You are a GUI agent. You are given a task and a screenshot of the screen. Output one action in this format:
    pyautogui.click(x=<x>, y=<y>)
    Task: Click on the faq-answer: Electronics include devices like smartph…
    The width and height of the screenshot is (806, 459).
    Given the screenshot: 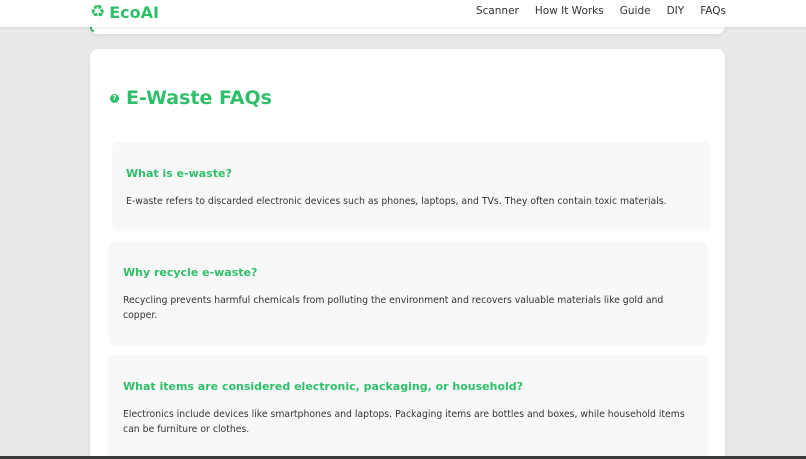 What is the action you would take?
    pyautogui.click(x=404, y=422)
    